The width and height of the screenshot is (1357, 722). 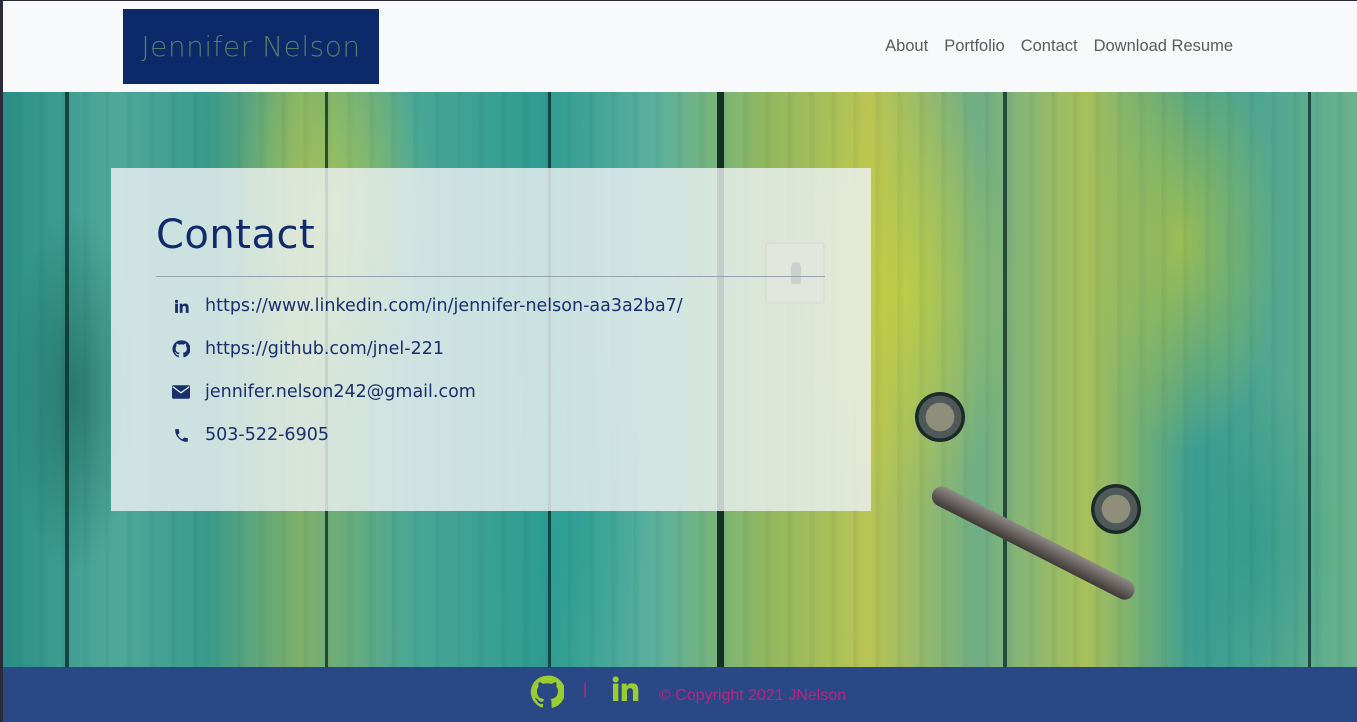 I want to click on phone-number: 503-522-6905, so click(x=267, y=435).